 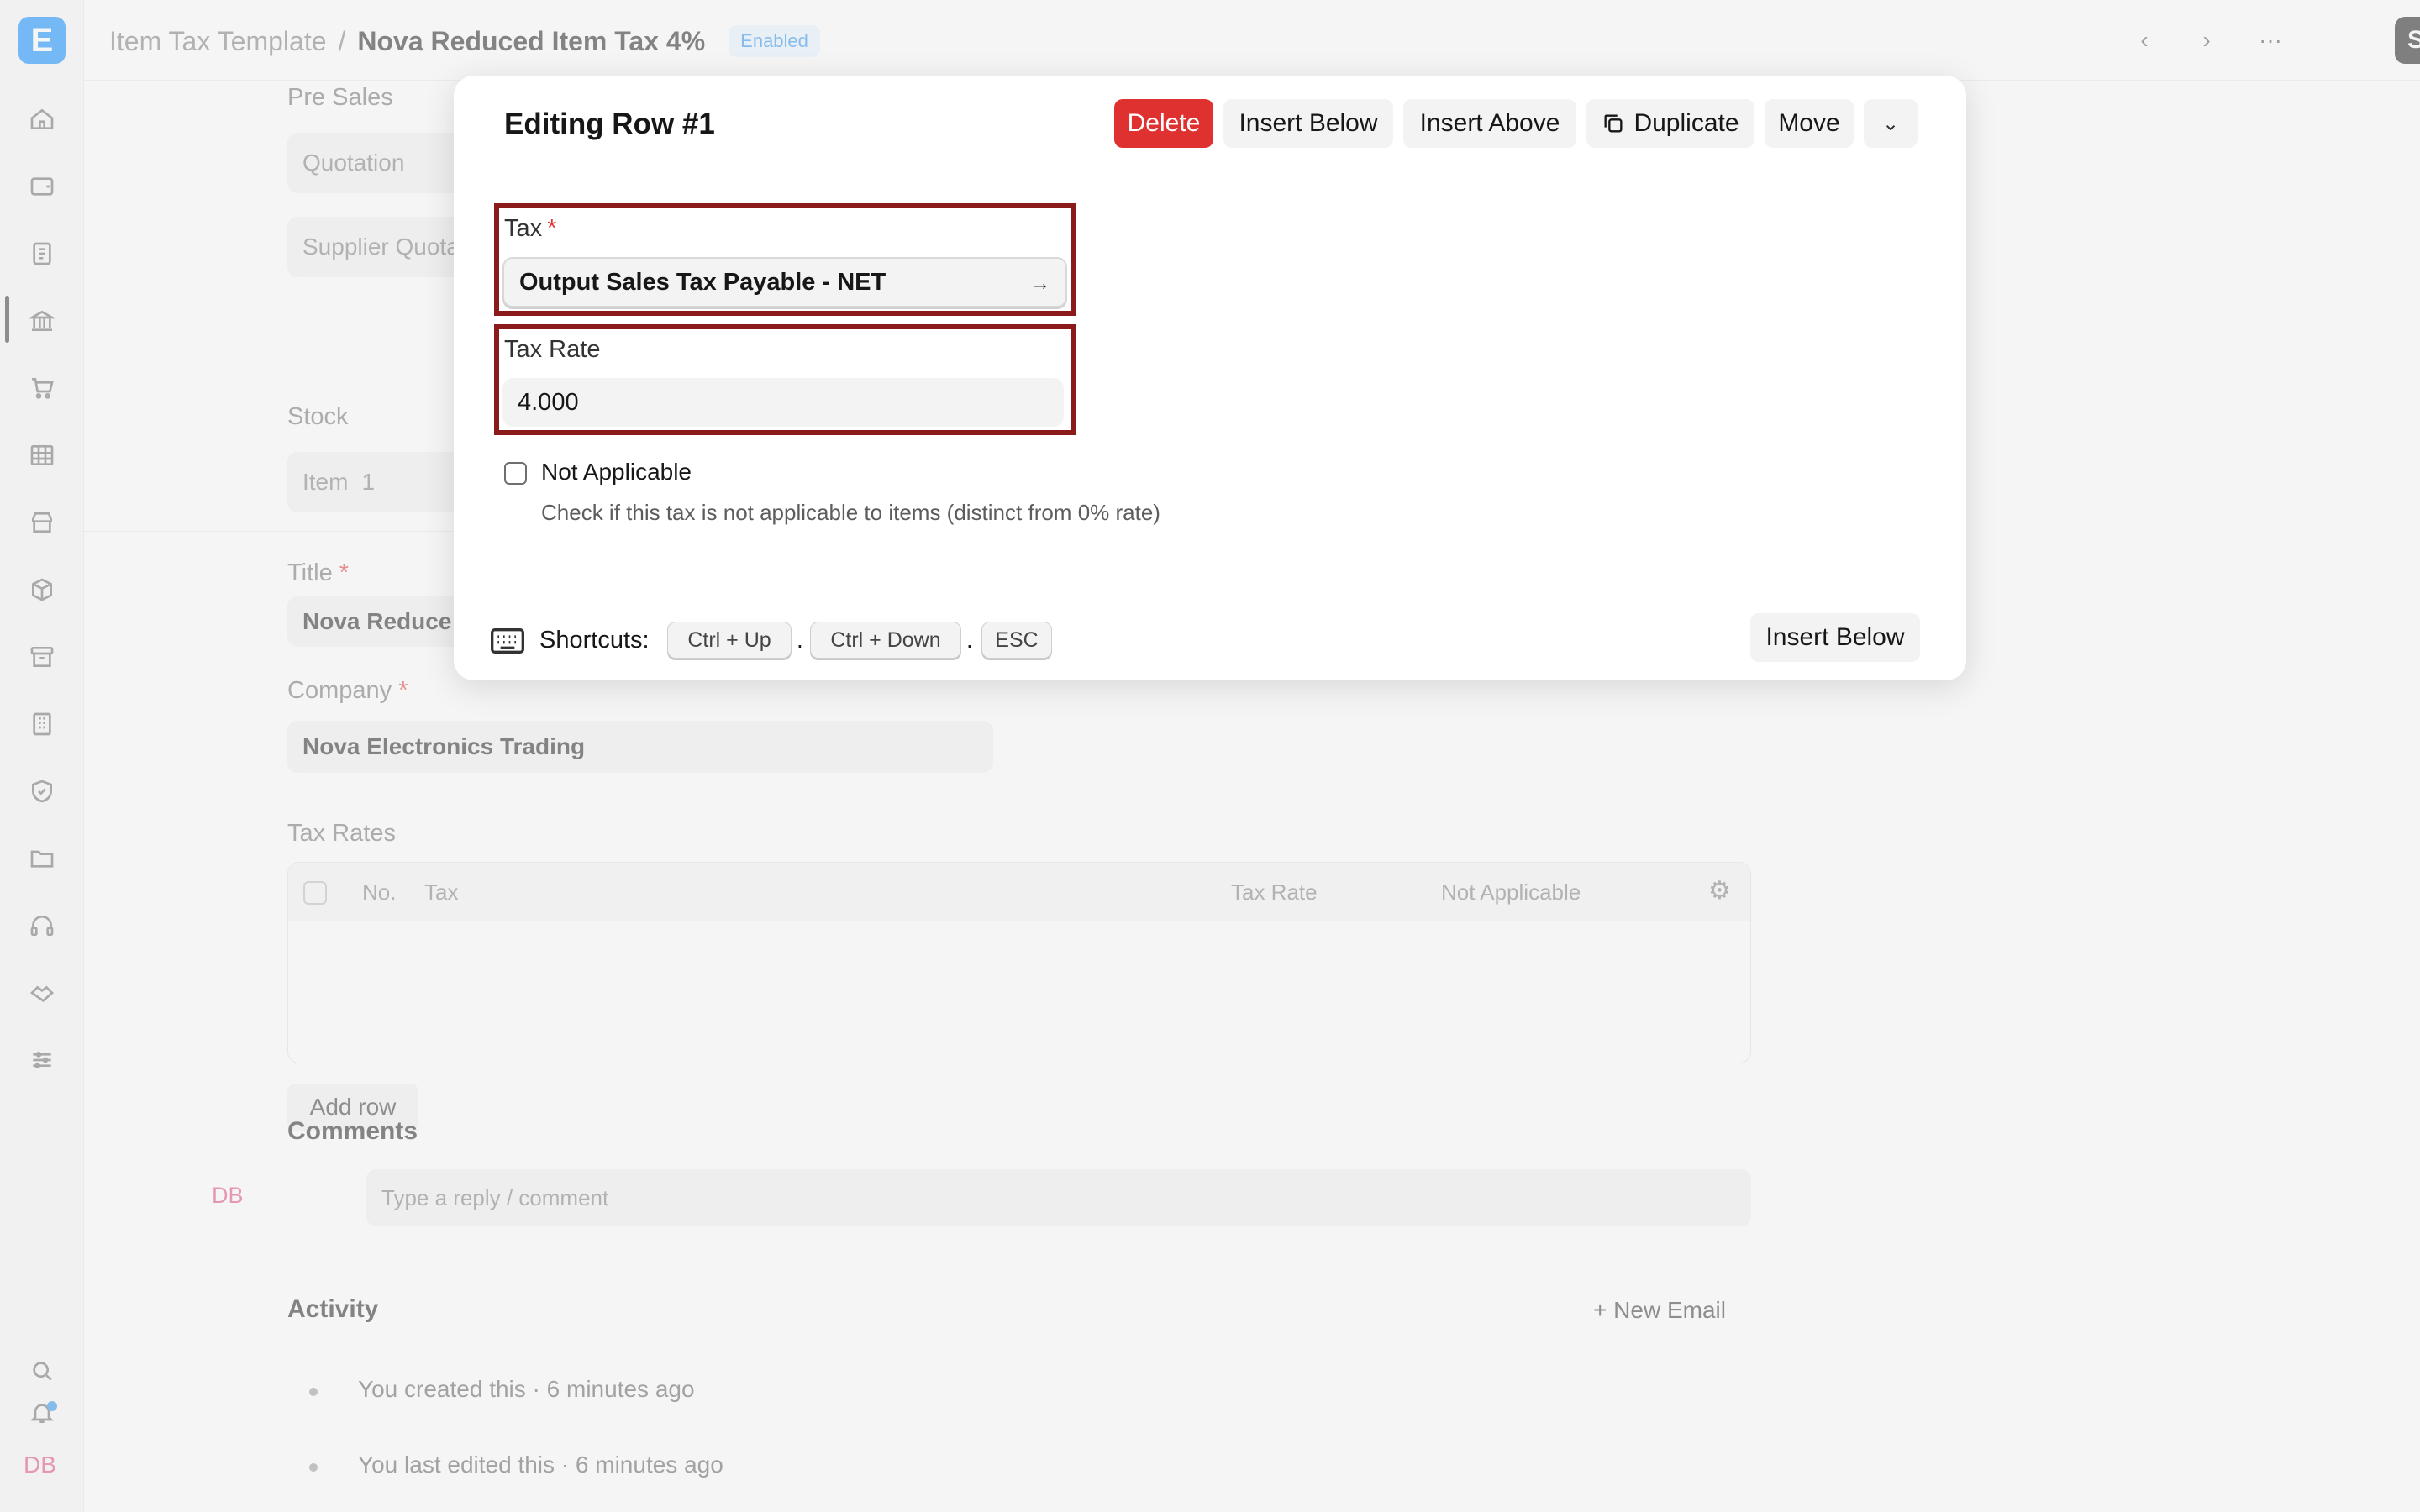 What do you see at coordinates (1835, 637) in the screenshot?
I see `footer-insert-below-button: Insert Below` at bounding box center [1835, 637].